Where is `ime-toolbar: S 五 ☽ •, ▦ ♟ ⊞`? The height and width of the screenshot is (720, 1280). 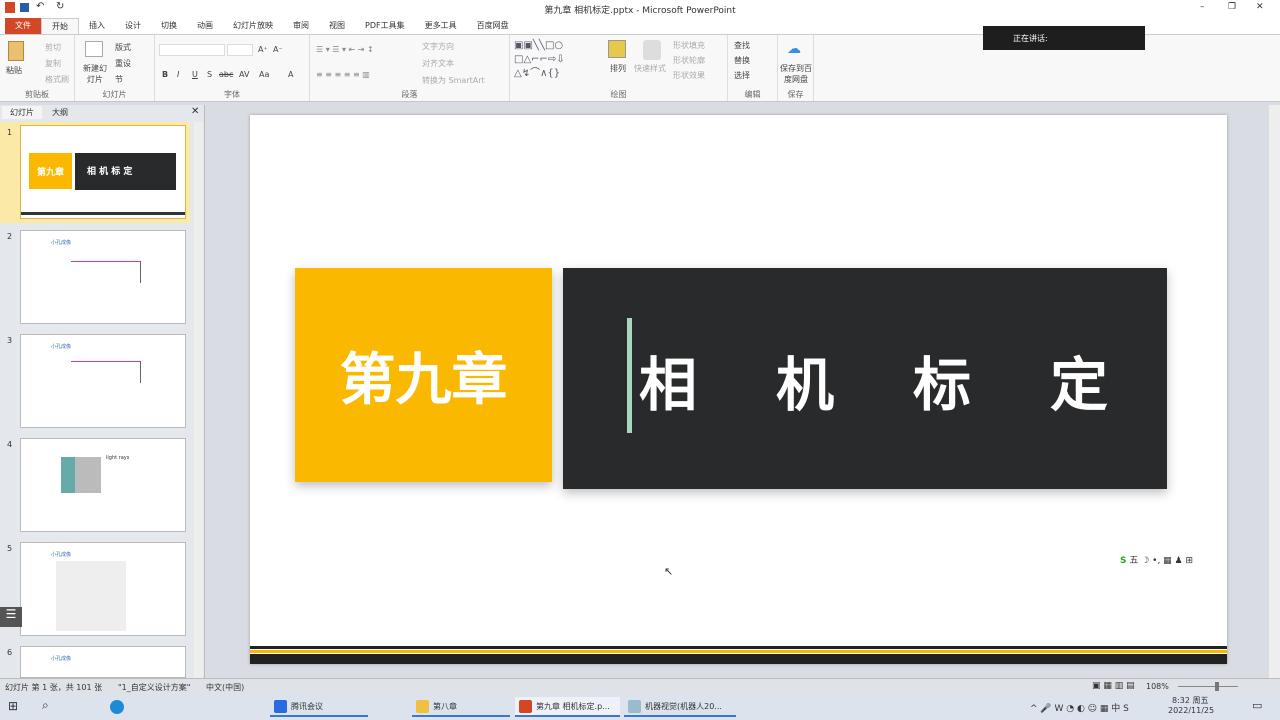 ime-toolbar: S 五 ☽ •, ▦ ♟ ⊞ is located at coordinates (1173, 560).